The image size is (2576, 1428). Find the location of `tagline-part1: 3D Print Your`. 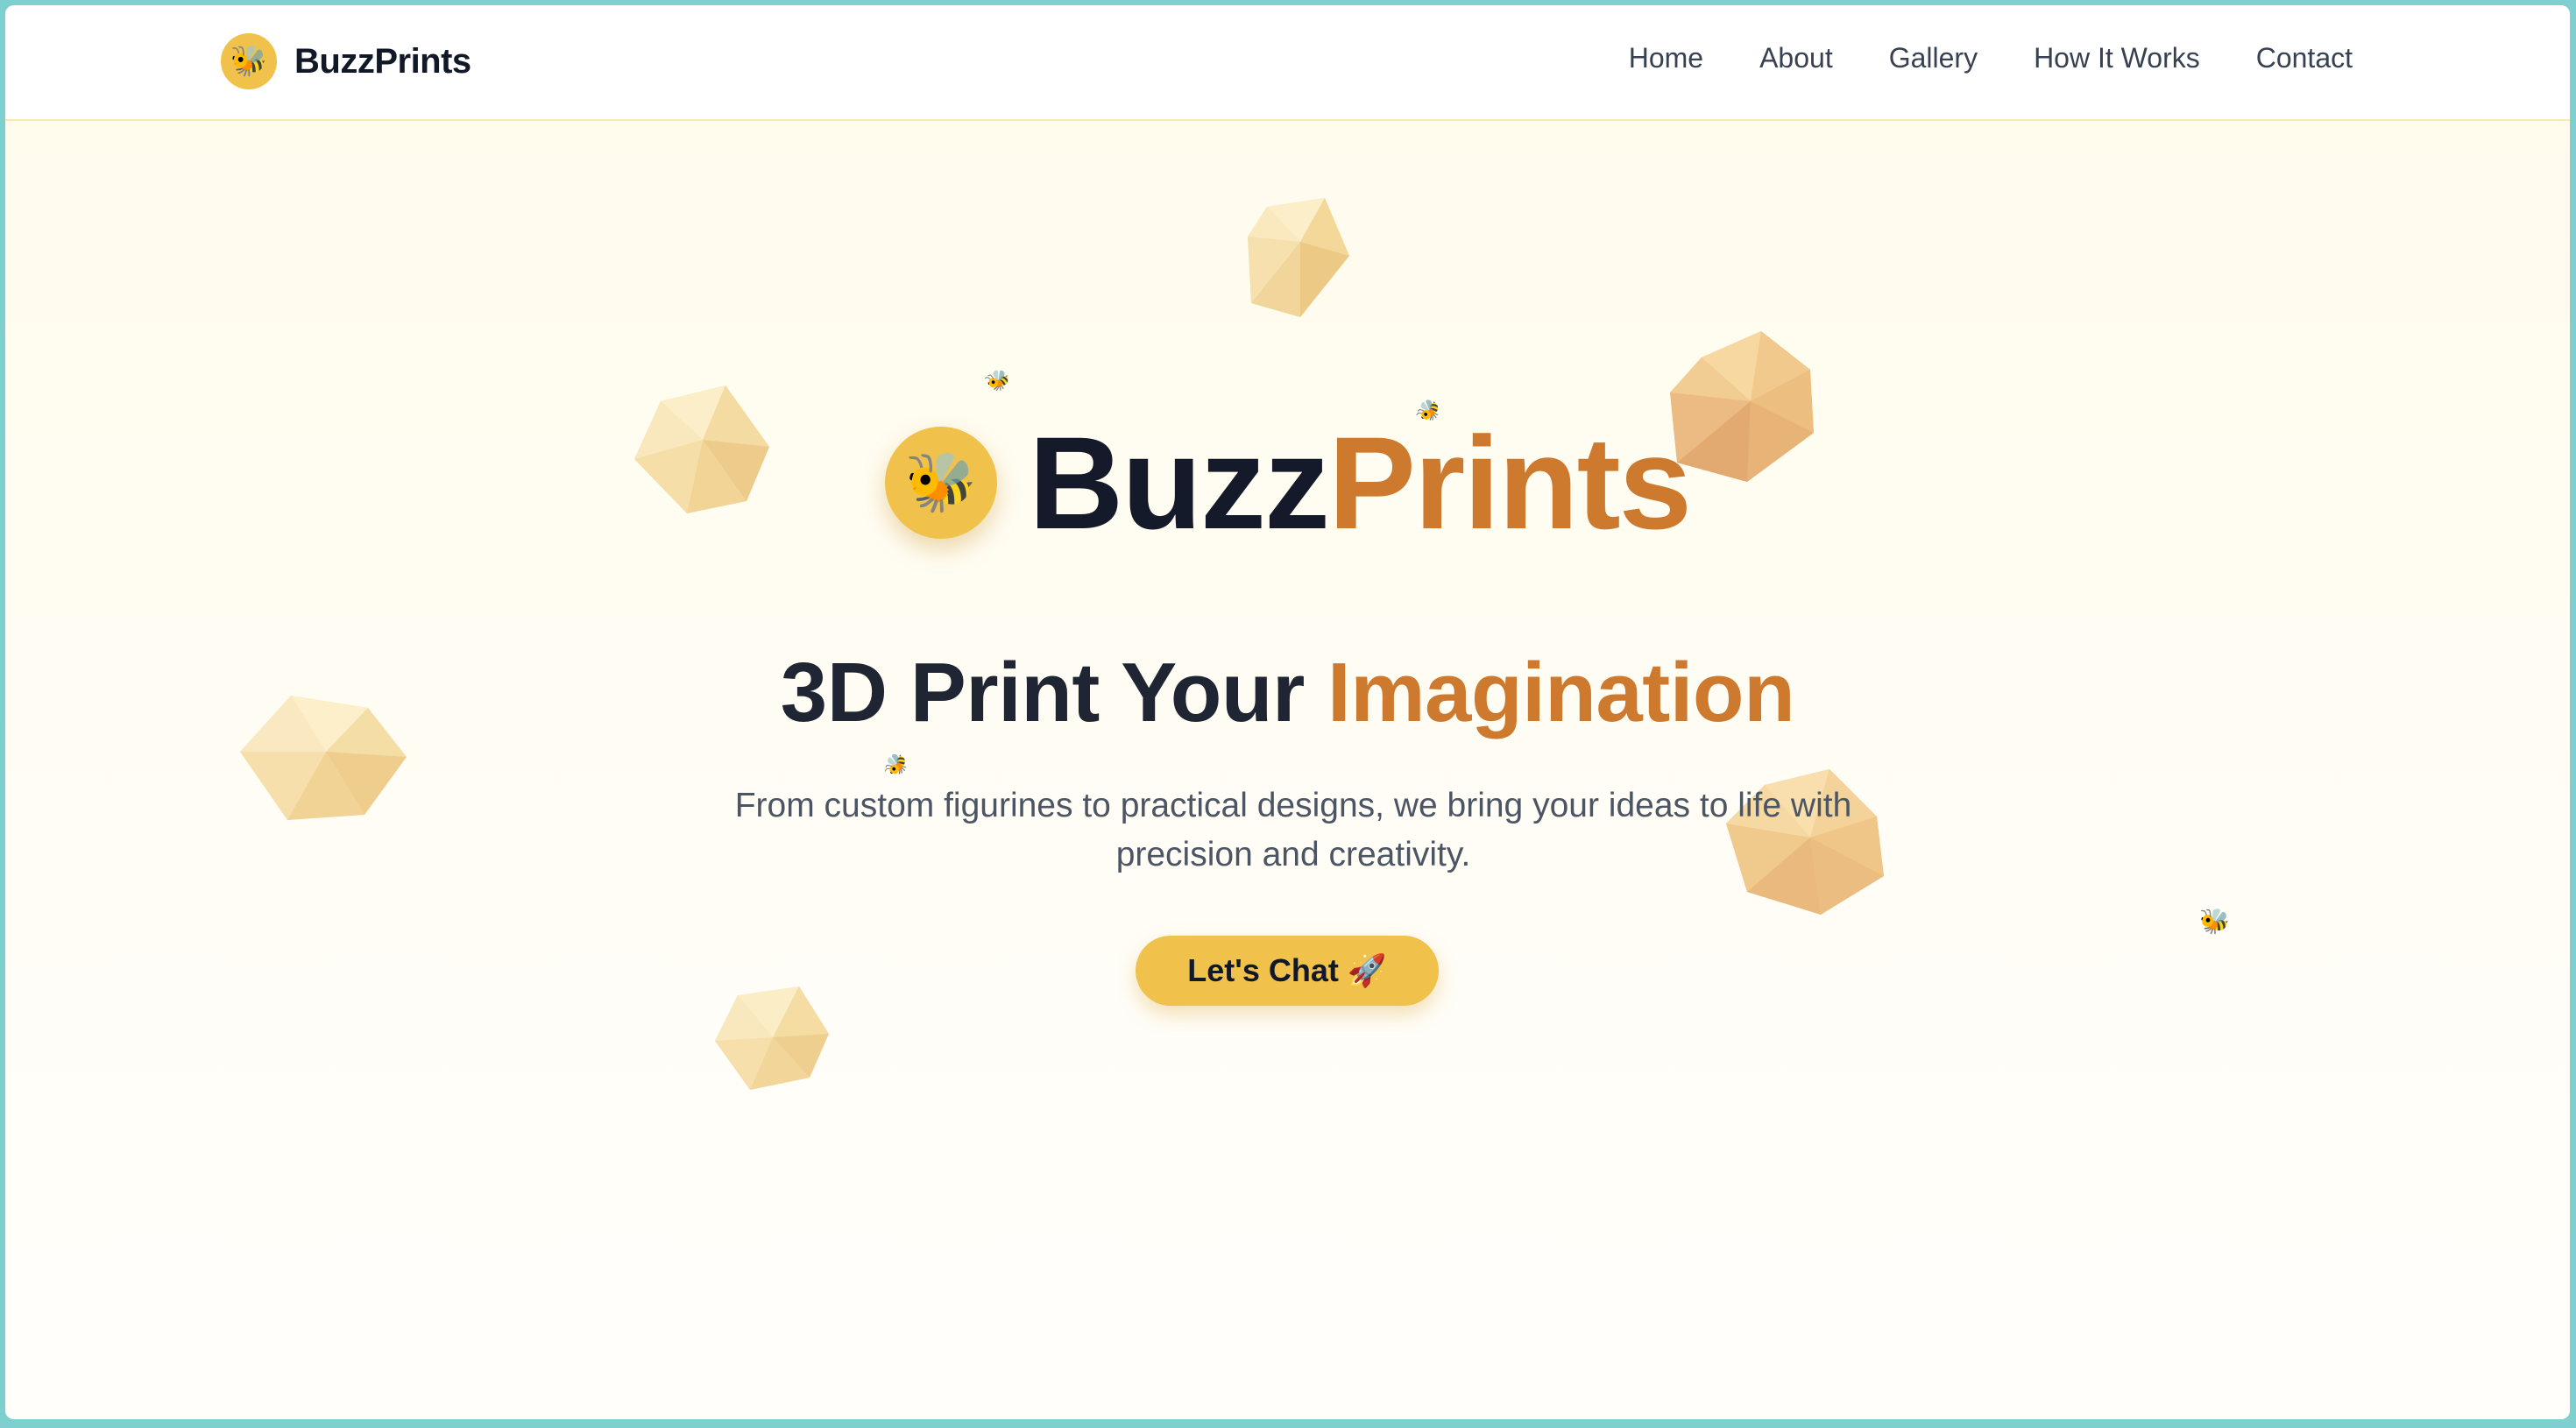

tagline-part1: 3D Print Your is located at coordinates (1054, 692).